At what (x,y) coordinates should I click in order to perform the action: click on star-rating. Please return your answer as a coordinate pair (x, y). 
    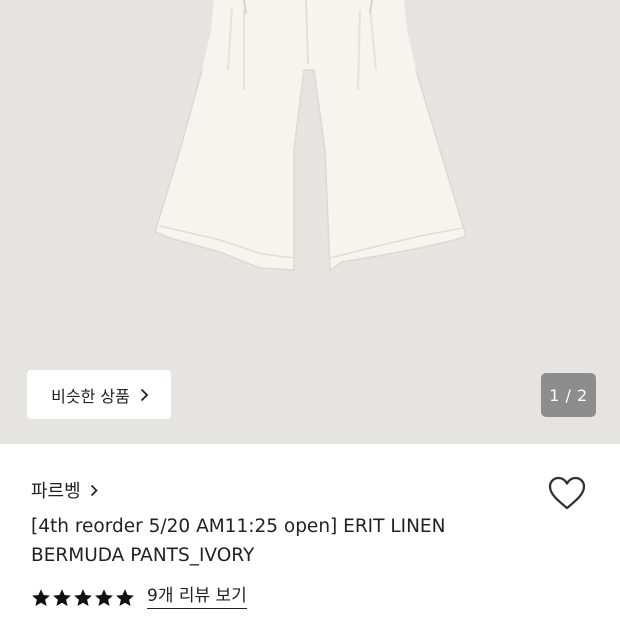
    Looking at the image, I should click on (83, 598).